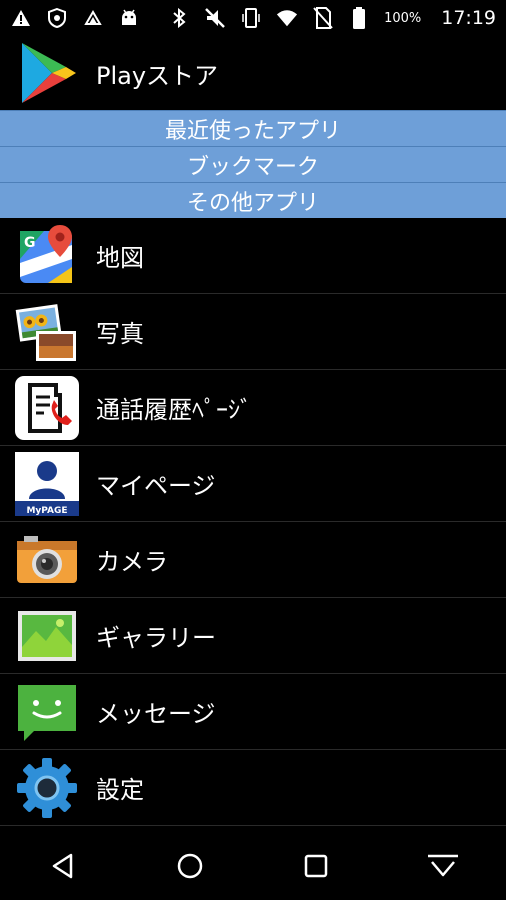 The height and width of the screenshot is (900, 506). Describe the element at coordinates (253, 332) in the screenshot. I see `app-item-photos: 写真` at that location.